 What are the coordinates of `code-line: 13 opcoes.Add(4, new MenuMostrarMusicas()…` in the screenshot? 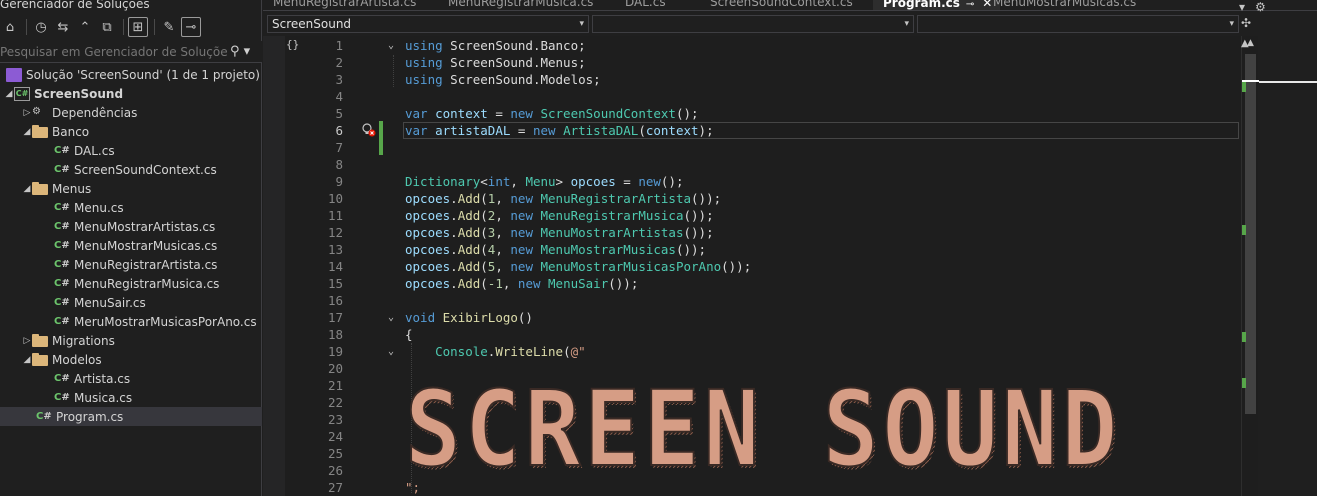 It's located at (752, 249).